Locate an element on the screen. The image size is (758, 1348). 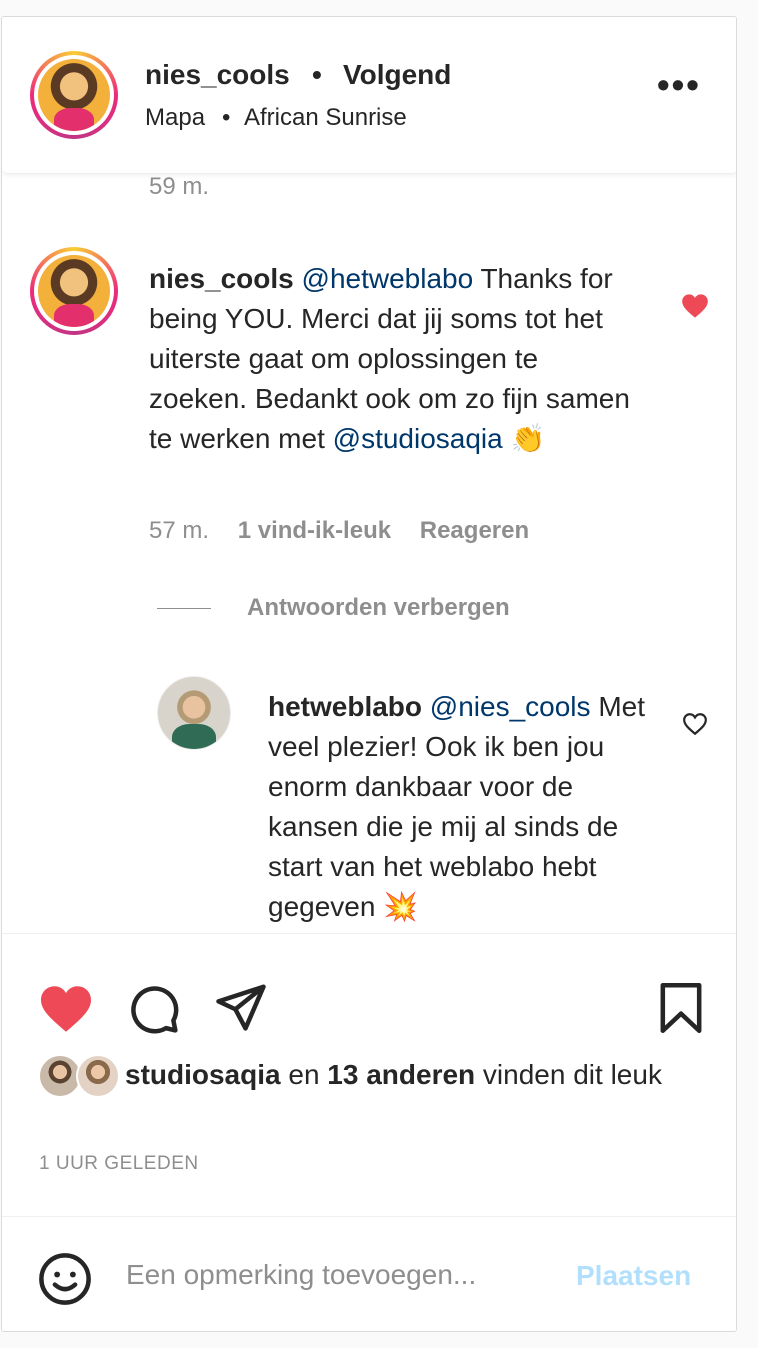
location-link-2: African Sunrise is located at coordinates (325, 118).